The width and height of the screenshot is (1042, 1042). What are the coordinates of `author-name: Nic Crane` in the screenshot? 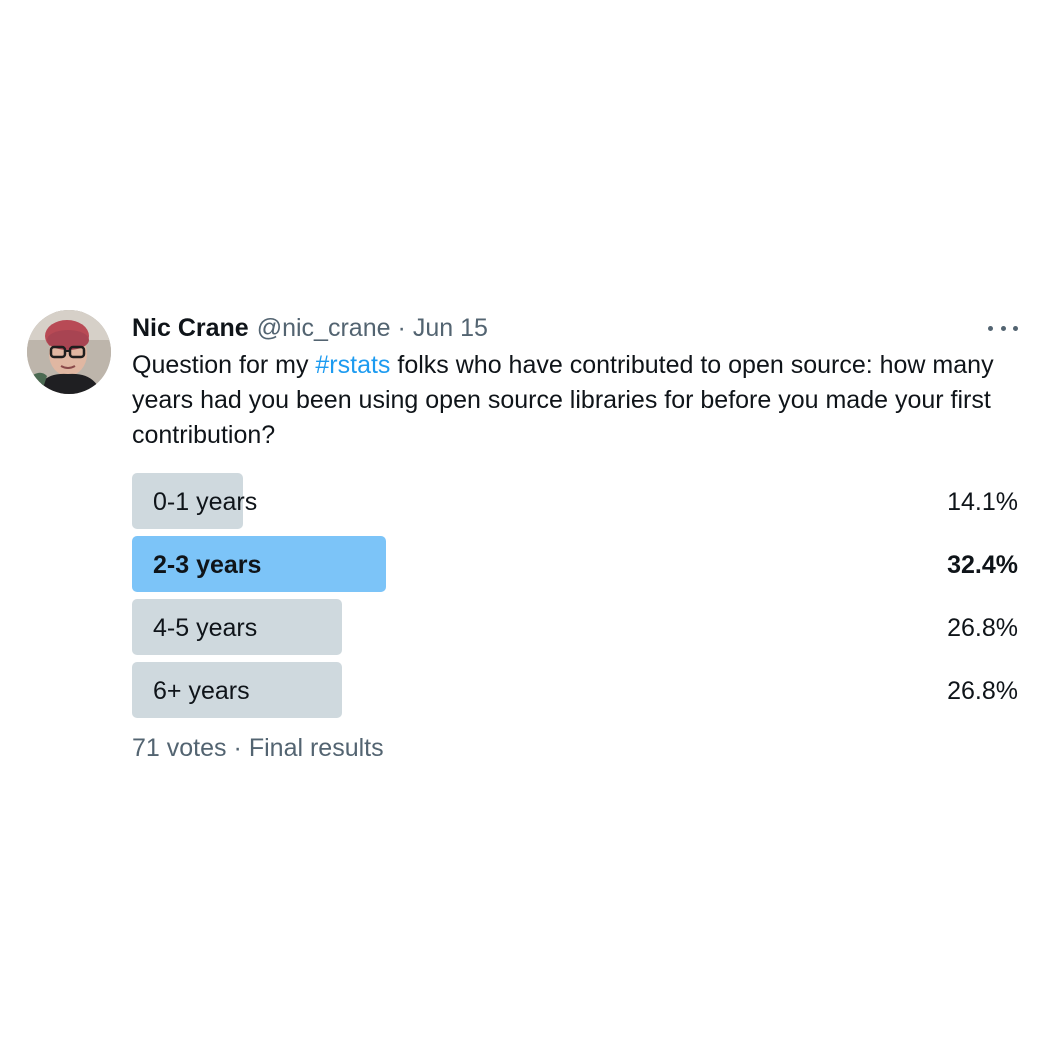 It's located at (190, 328).